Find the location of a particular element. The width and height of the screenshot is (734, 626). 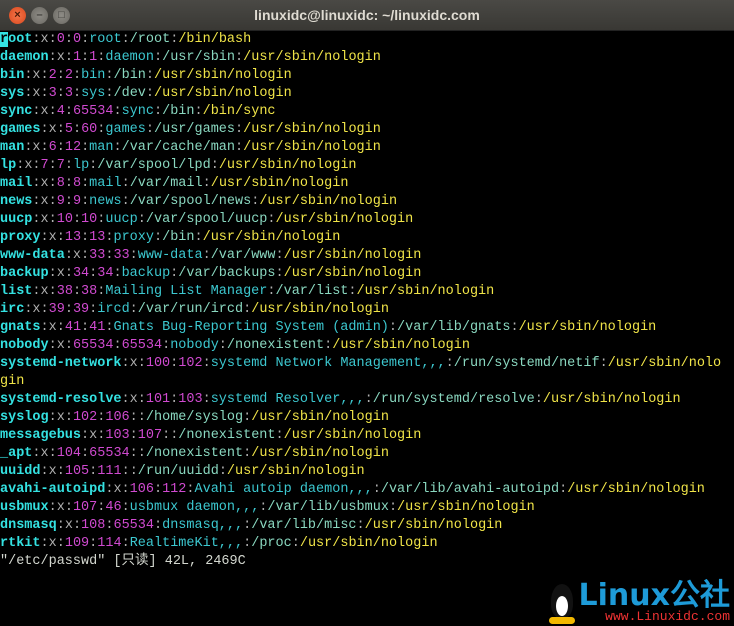

field-gid: 0 is located at coordinates (77, 39).